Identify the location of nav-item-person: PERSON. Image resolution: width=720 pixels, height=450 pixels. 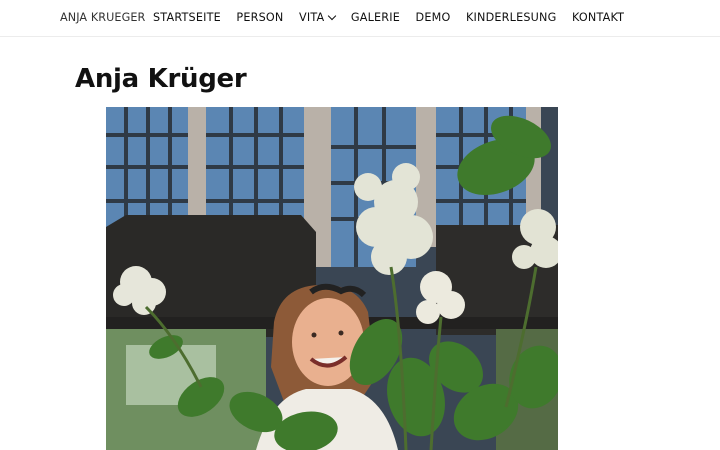
(259, 17).